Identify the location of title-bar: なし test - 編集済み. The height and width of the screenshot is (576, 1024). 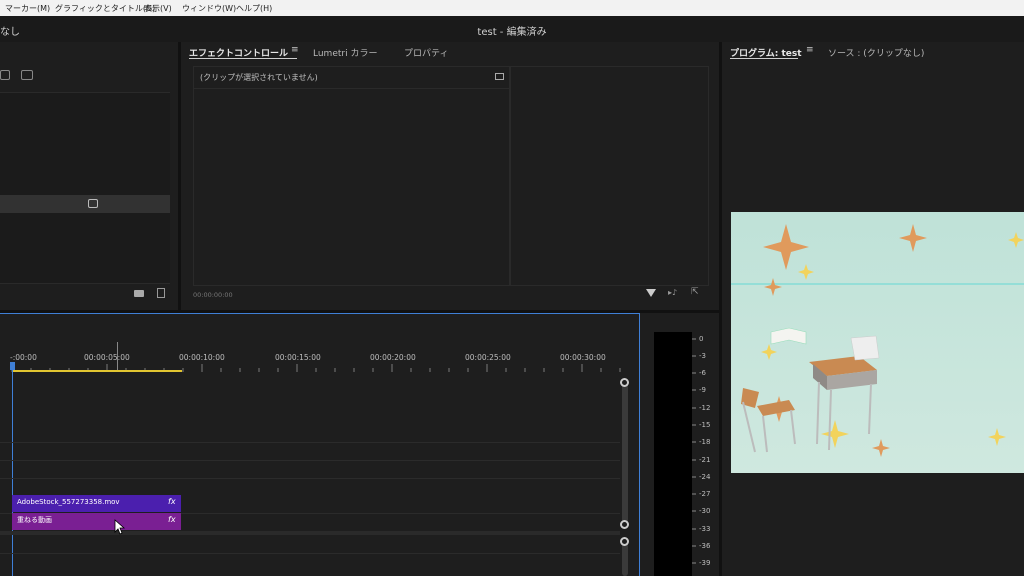
(512, 29).